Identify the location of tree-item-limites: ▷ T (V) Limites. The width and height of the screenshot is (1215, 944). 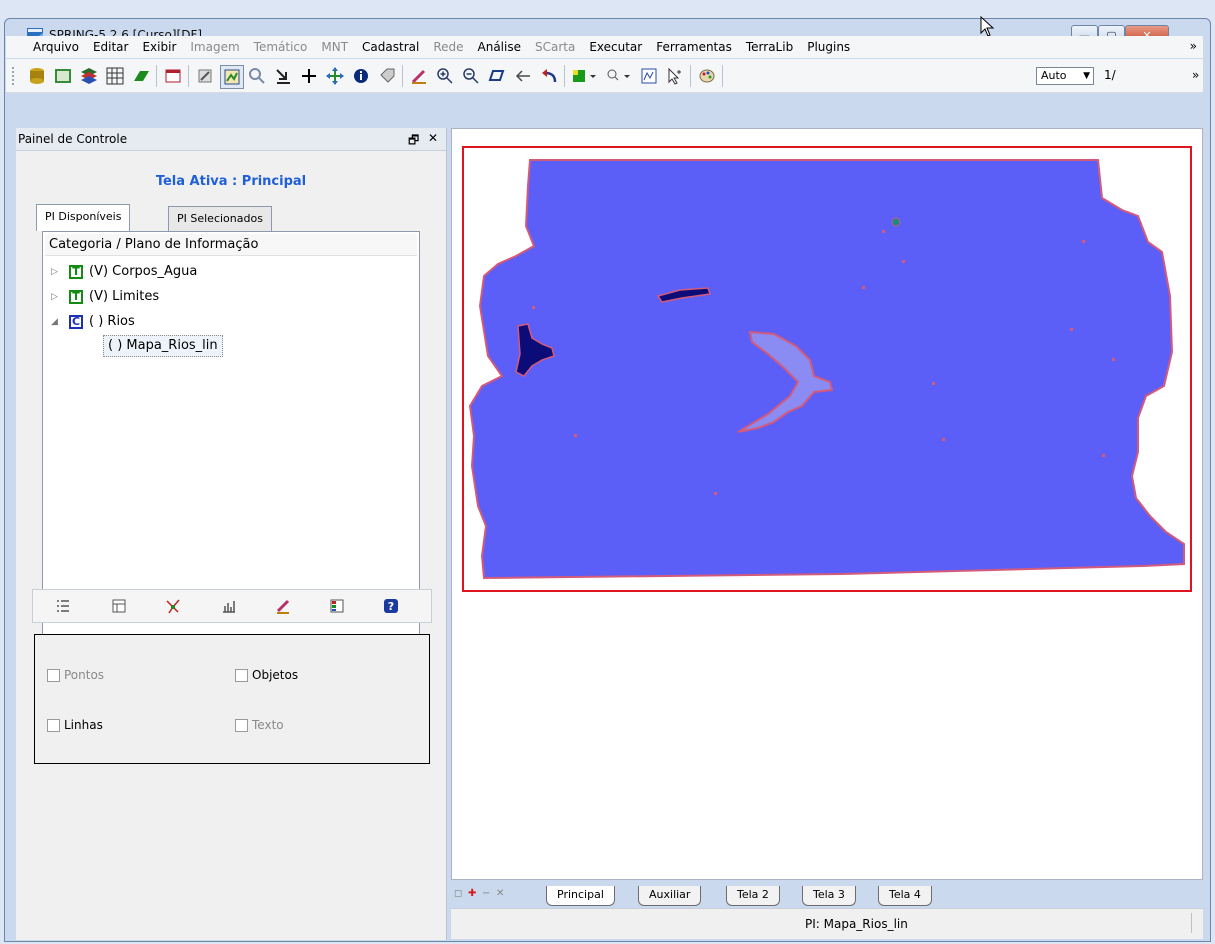
(105, 297).